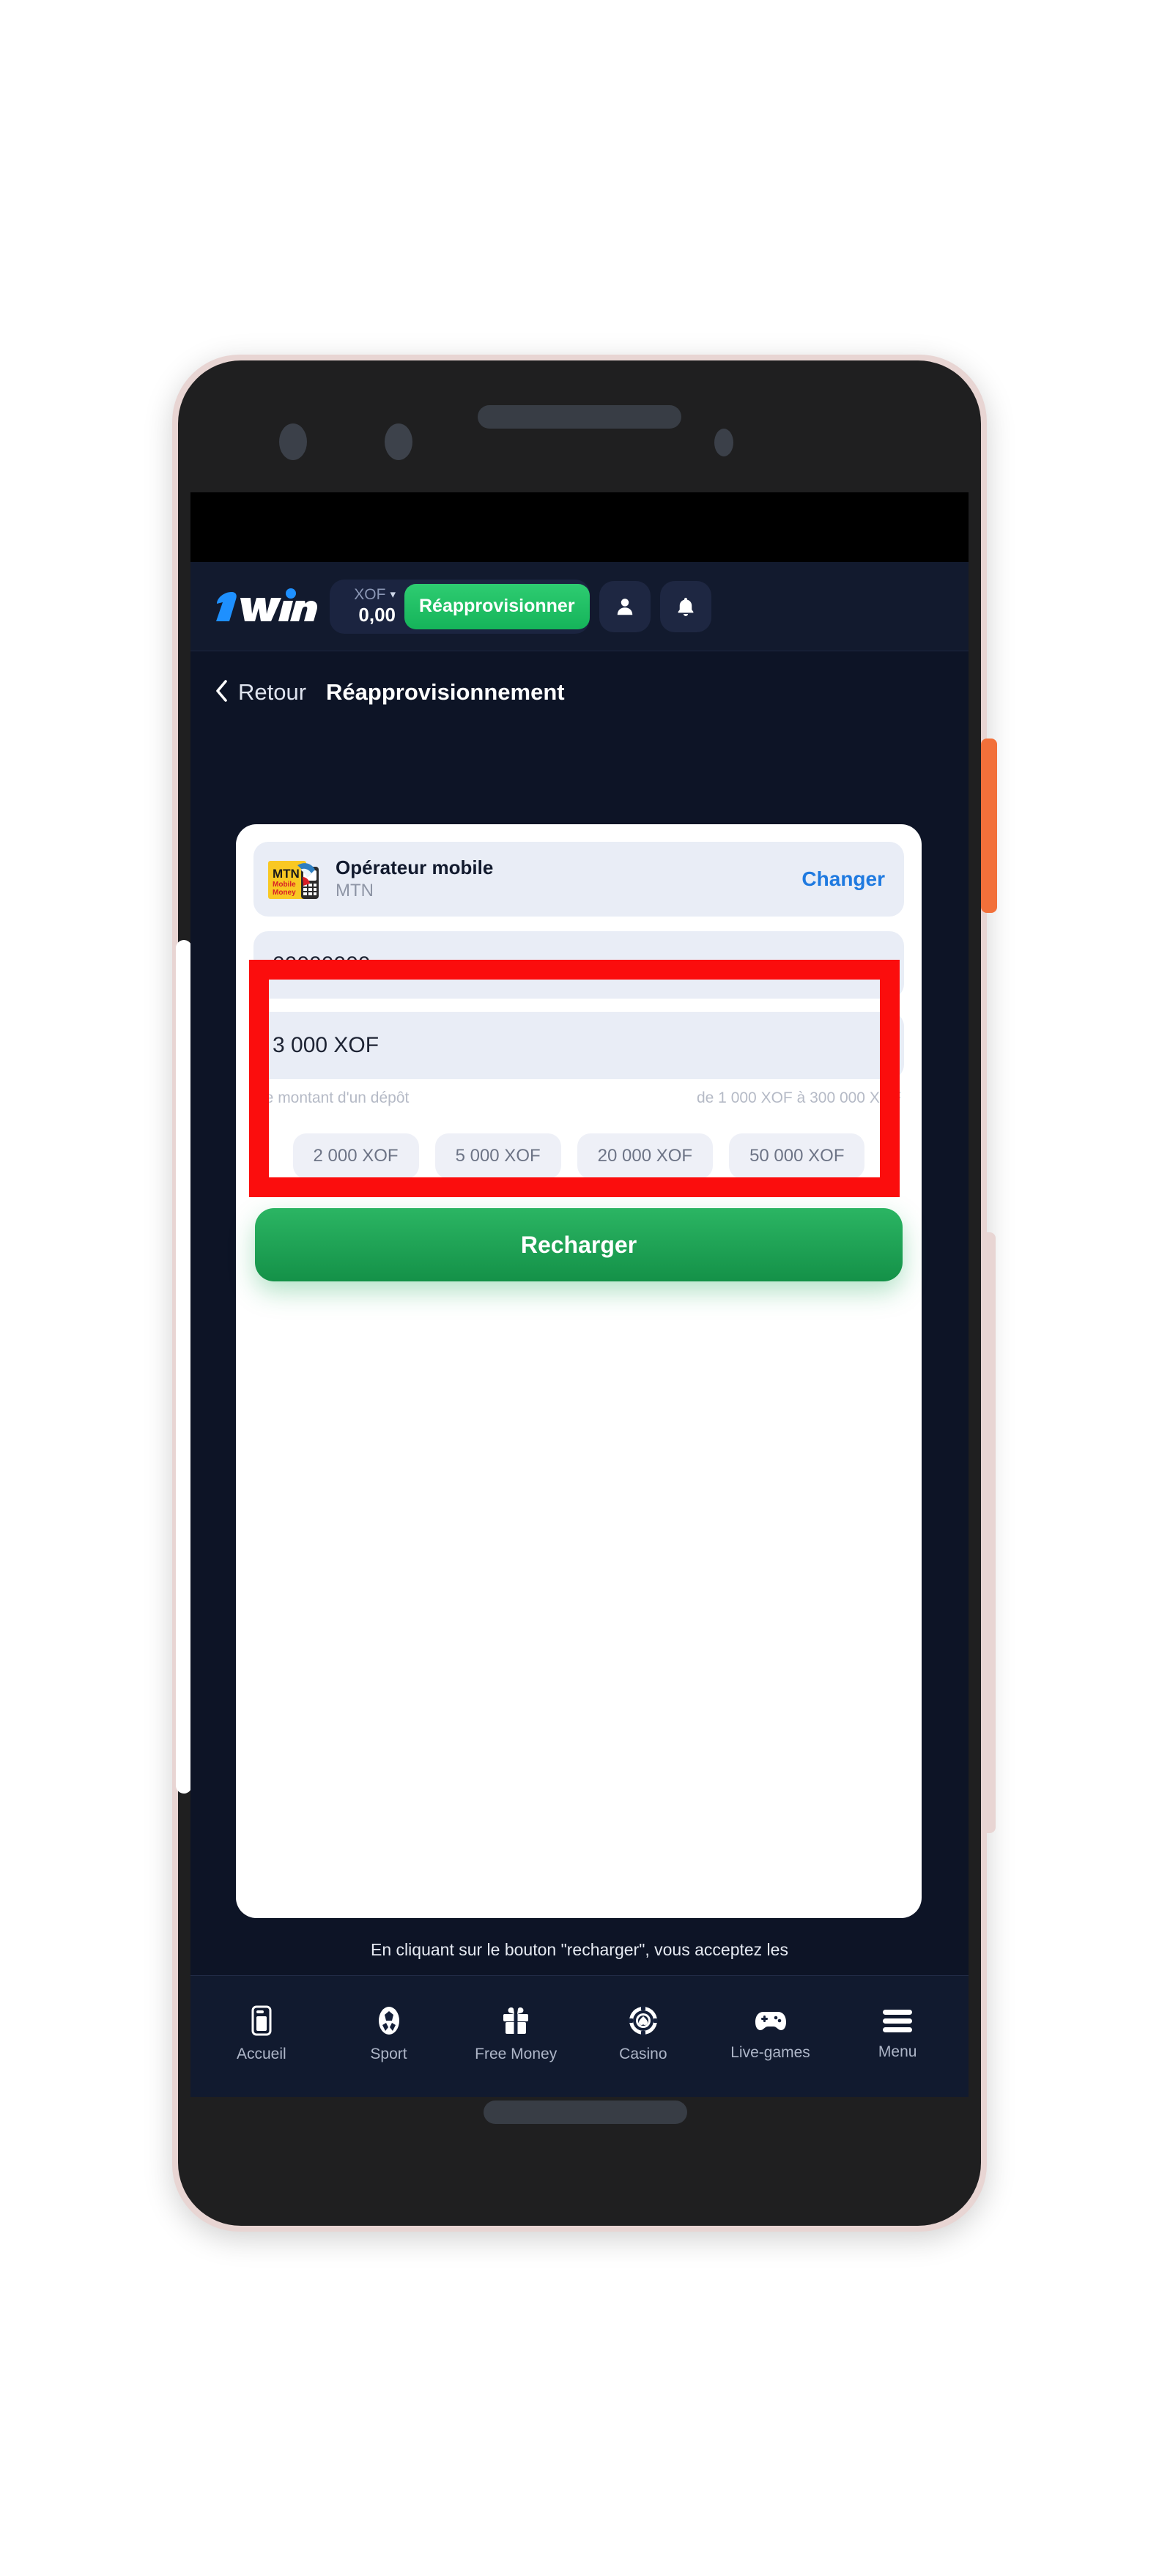 The width and height of the screenshot is (1159, 2576). I want to click on hamburger-menu-icon, so click(897, 2021).